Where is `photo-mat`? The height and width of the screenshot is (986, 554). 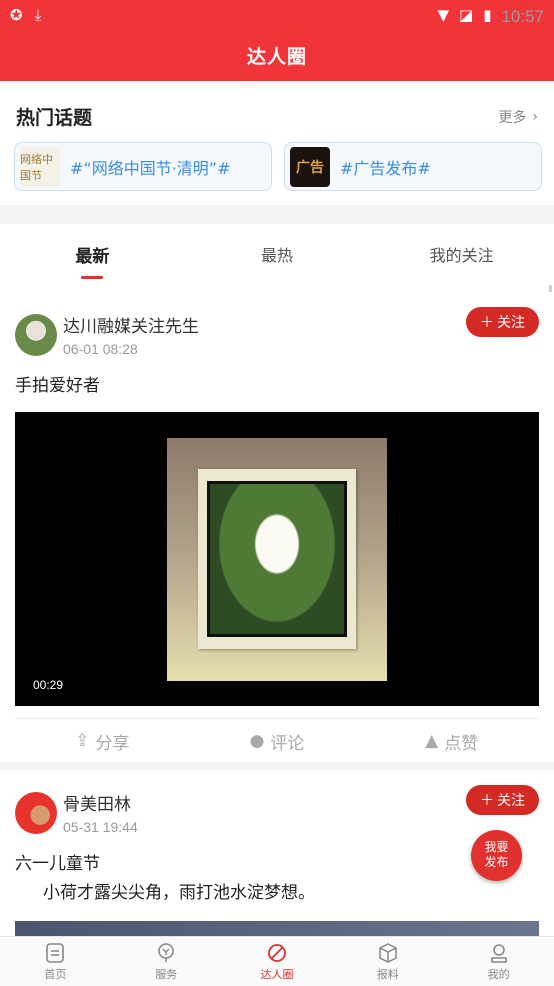 photo-mat is located at coordinates (277, 559).